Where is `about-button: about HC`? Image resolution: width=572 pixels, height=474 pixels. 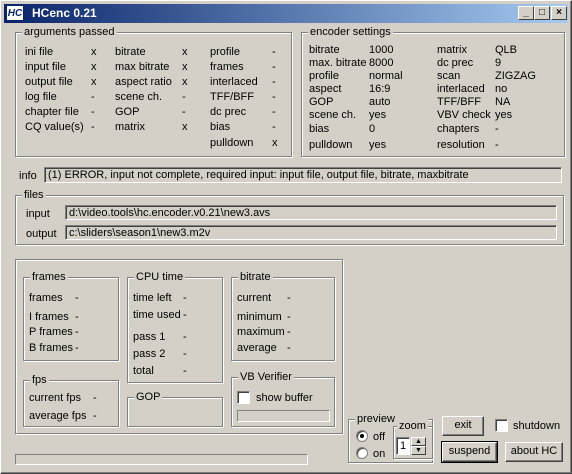
about-button: about HC is located at coordinates (534, 452).